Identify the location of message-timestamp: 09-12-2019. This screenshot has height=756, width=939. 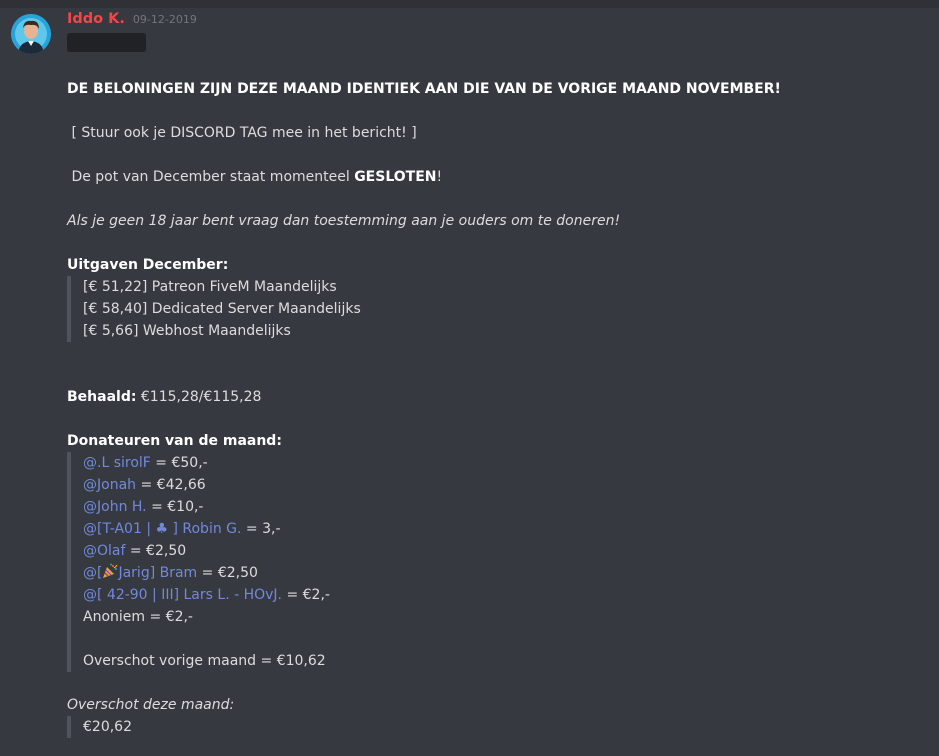
(164, 19).